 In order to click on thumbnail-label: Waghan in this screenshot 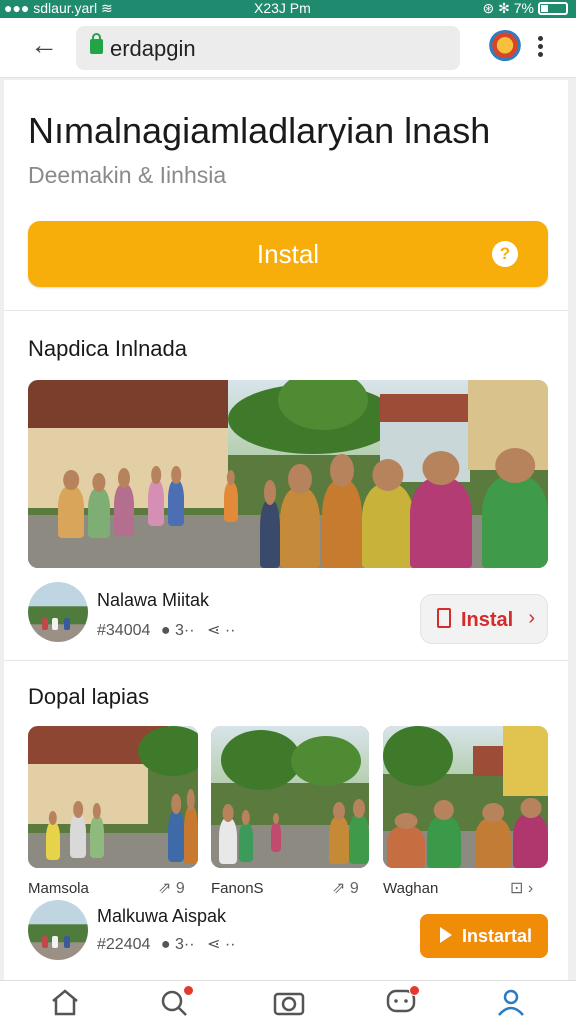, I will do `click(411, 888)`.